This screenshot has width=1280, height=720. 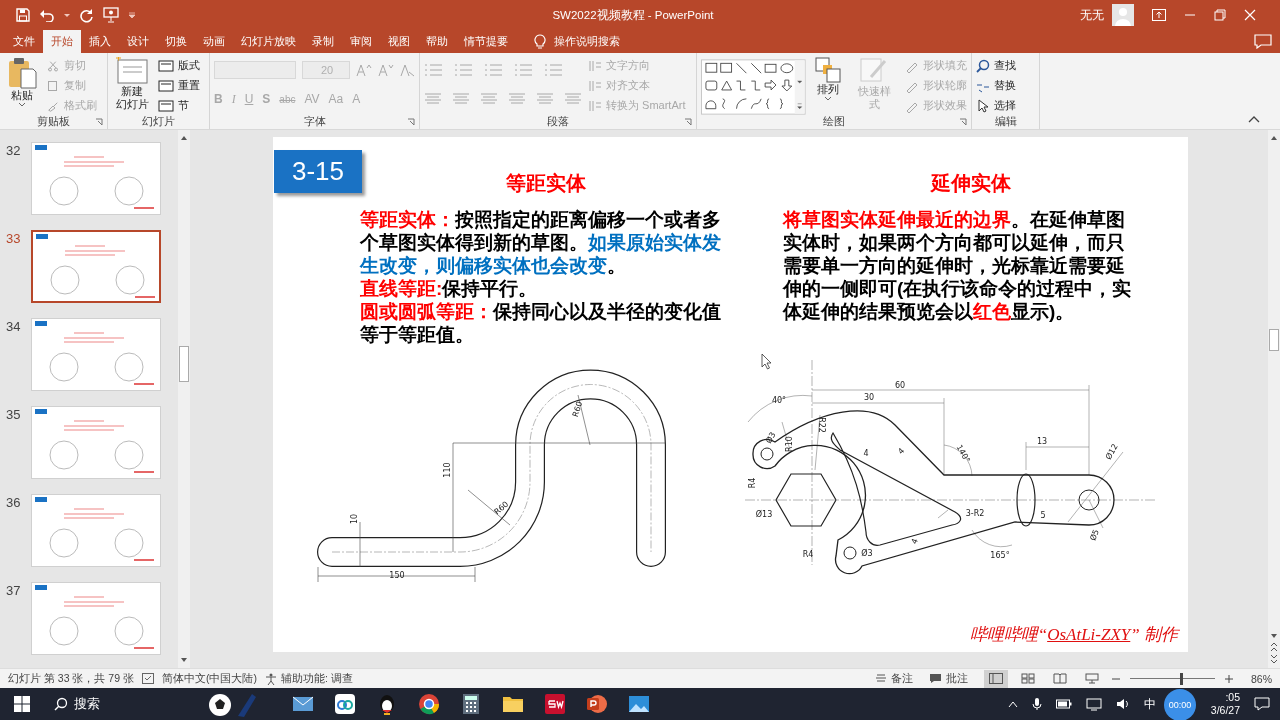 I want to click on notification-icon, so click(x=1262, y=704).